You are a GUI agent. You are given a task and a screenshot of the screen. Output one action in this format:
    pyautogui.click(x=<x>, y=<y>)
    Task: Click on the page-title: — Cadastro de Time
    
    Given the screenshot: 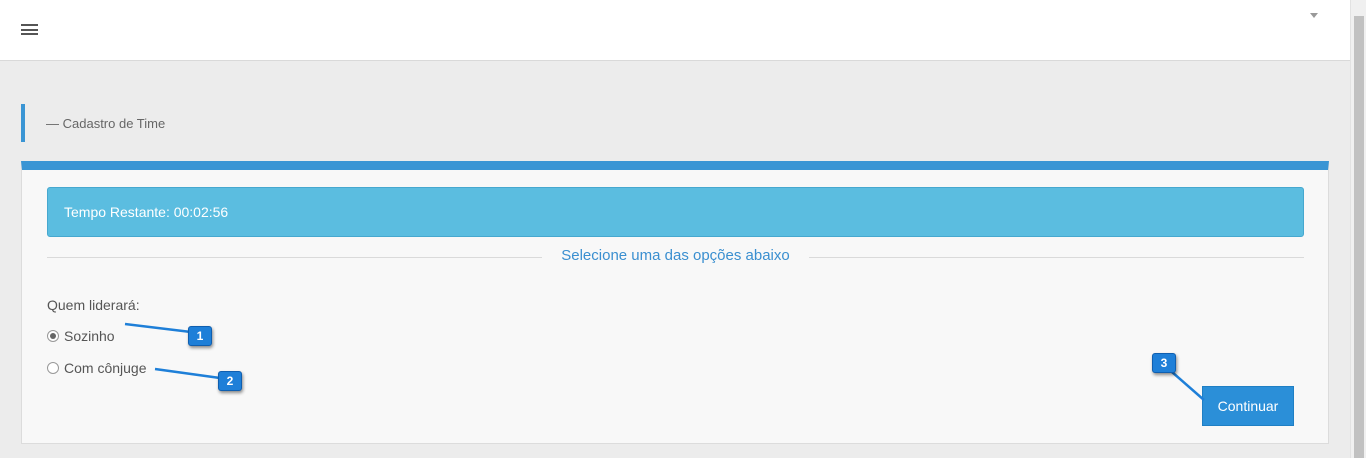 What is the action you would take?
    pyautogui.click(x=106, y=123)
    